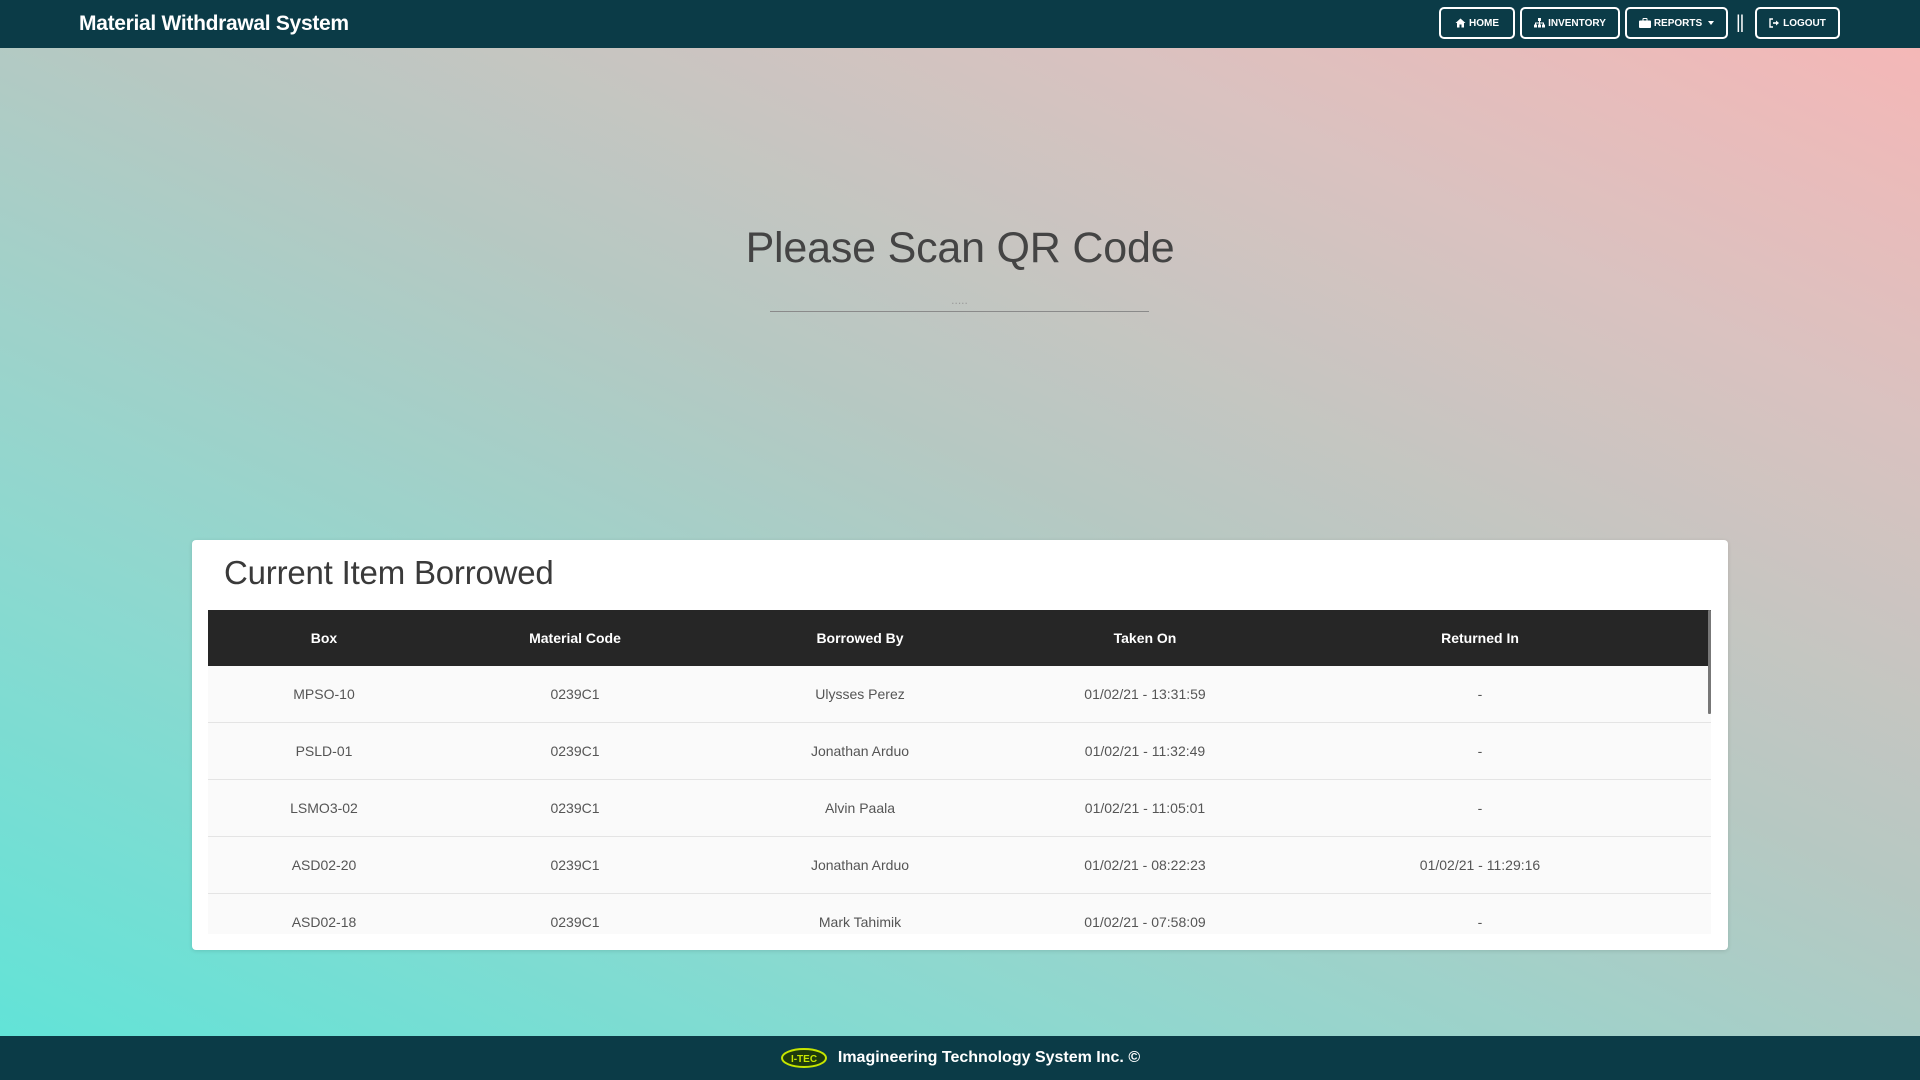 The width and height of the screenshot is (1920, 1080). I want to click on company-logo: I-TEC, so click(803, 1058).